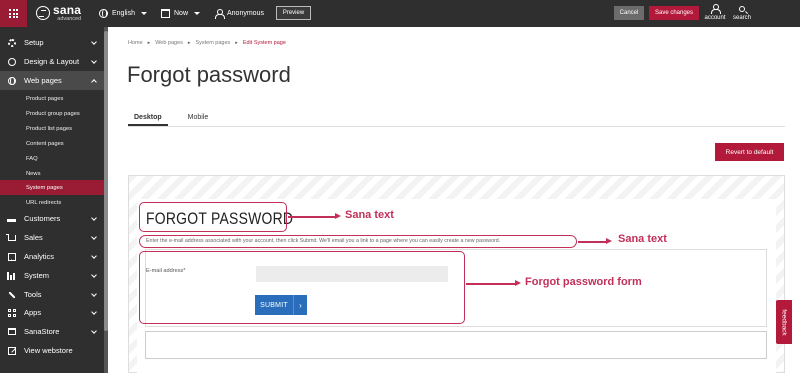 The height and width of the screenshot is (373, 800). What do you see at coordinates (784, 322) in the screenshot?
I see `feedback-tab: feedback` at bounding box center [784, 322].